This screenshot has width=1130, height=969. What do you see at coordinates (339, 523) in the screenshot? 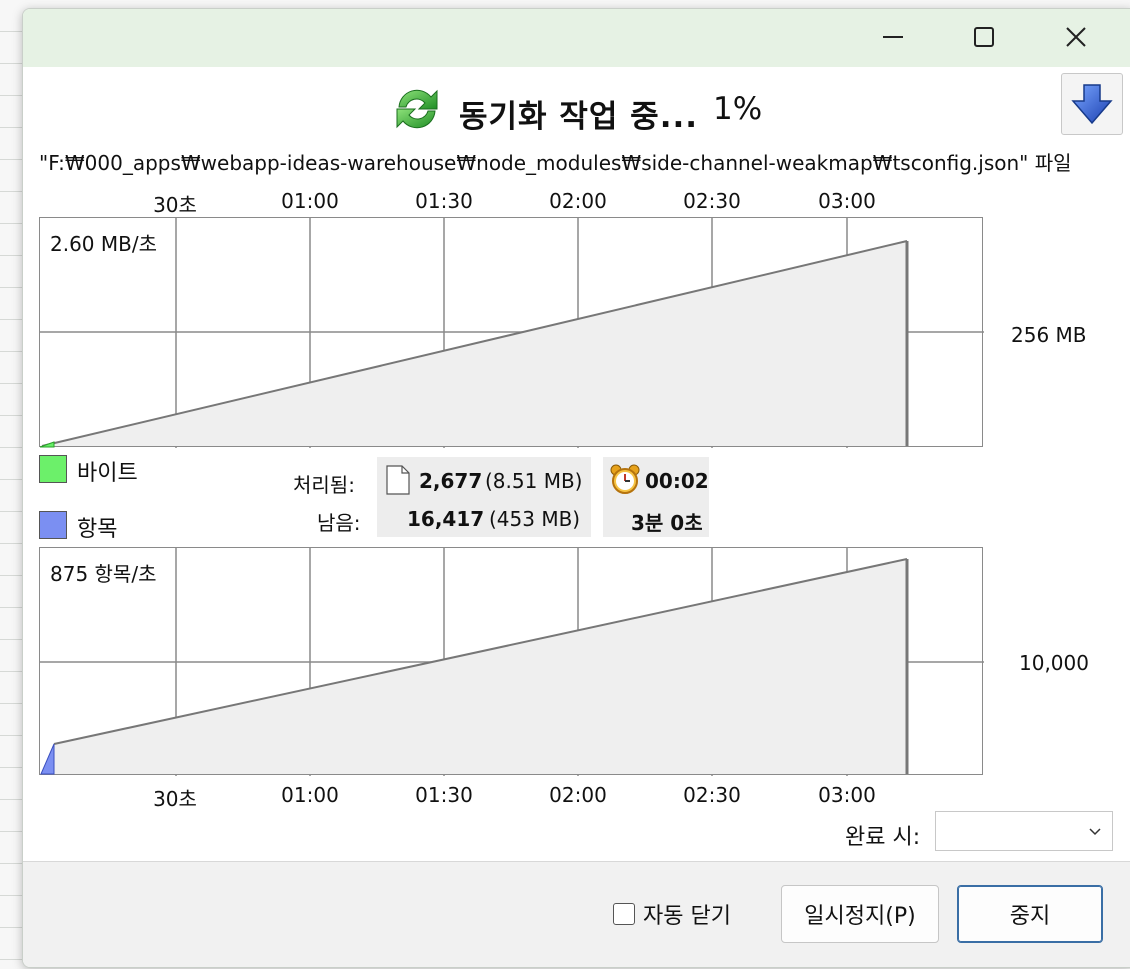
I see `remaining-label: 남음:` at bounding box center [339, 523].